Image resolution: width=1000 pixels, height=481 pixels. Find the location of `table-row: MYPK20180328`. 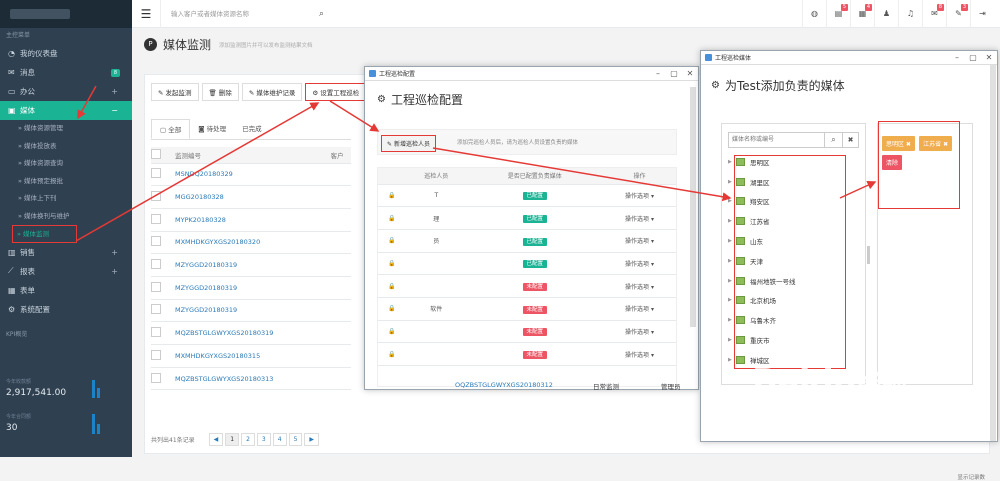

table-row: MYPK20180328 is located at coordinates (251, 220).